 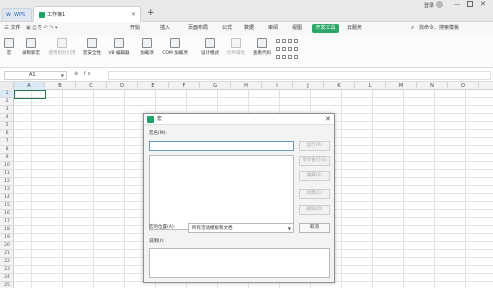 What do you see at coordinates (7, 86) in the screenshot?
I see `select-all-corner` at bounding box center [7, 86].